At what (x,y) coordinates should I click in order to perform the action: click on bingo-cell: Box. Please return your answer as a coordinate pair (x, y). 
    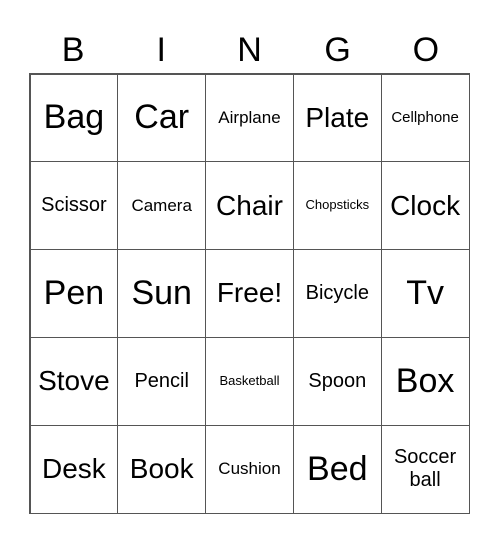
    Looking at the image, I should click on (425, 381).